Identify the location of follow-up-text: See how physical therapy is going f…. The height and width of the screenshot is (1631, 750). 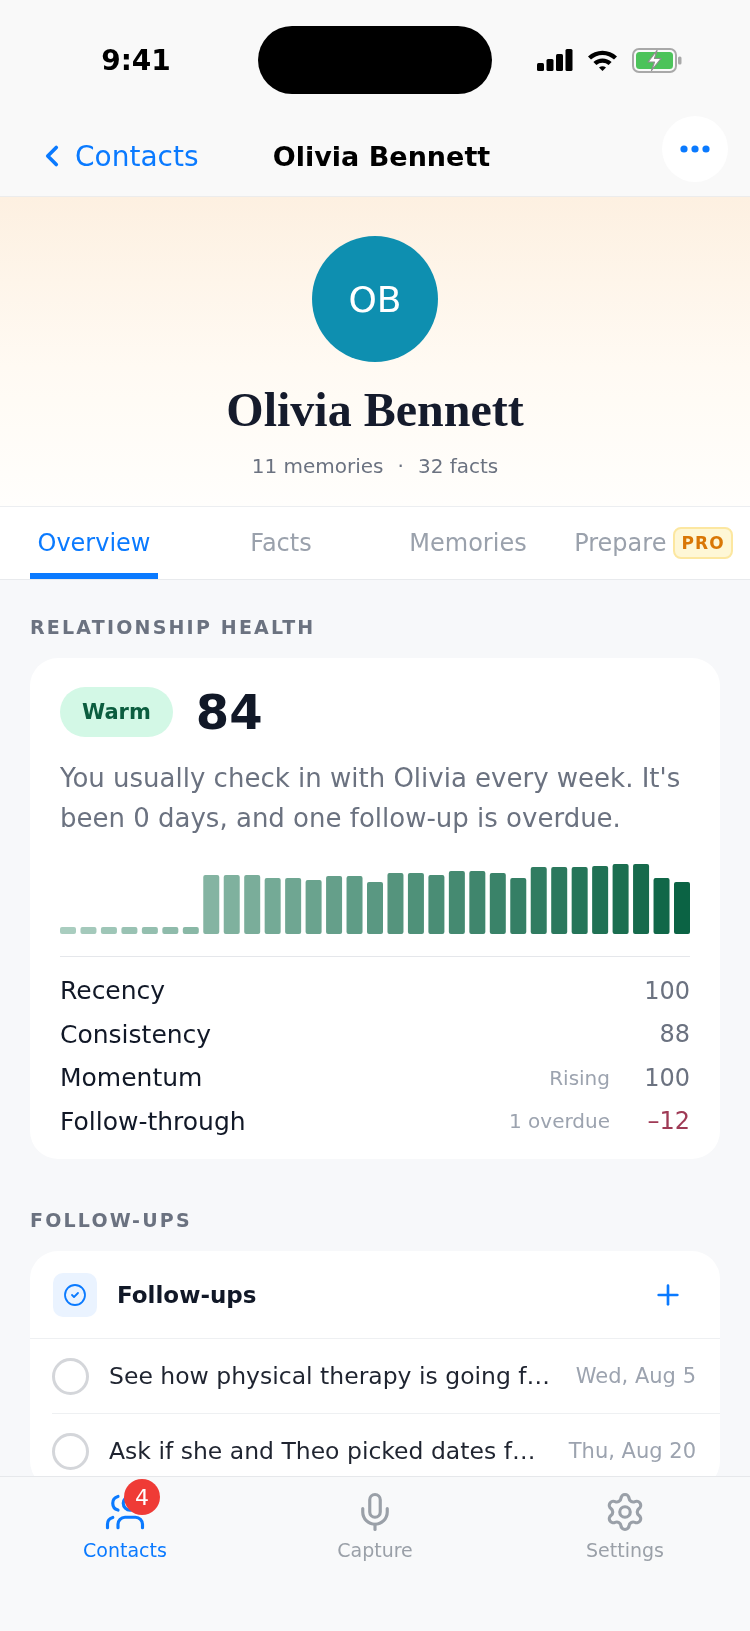
(330, 1376).